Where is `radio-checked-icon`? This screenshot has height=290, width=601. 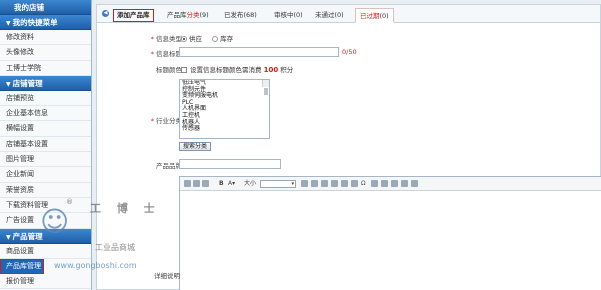 radio-checked-icon is located at coordinates (184, 39).